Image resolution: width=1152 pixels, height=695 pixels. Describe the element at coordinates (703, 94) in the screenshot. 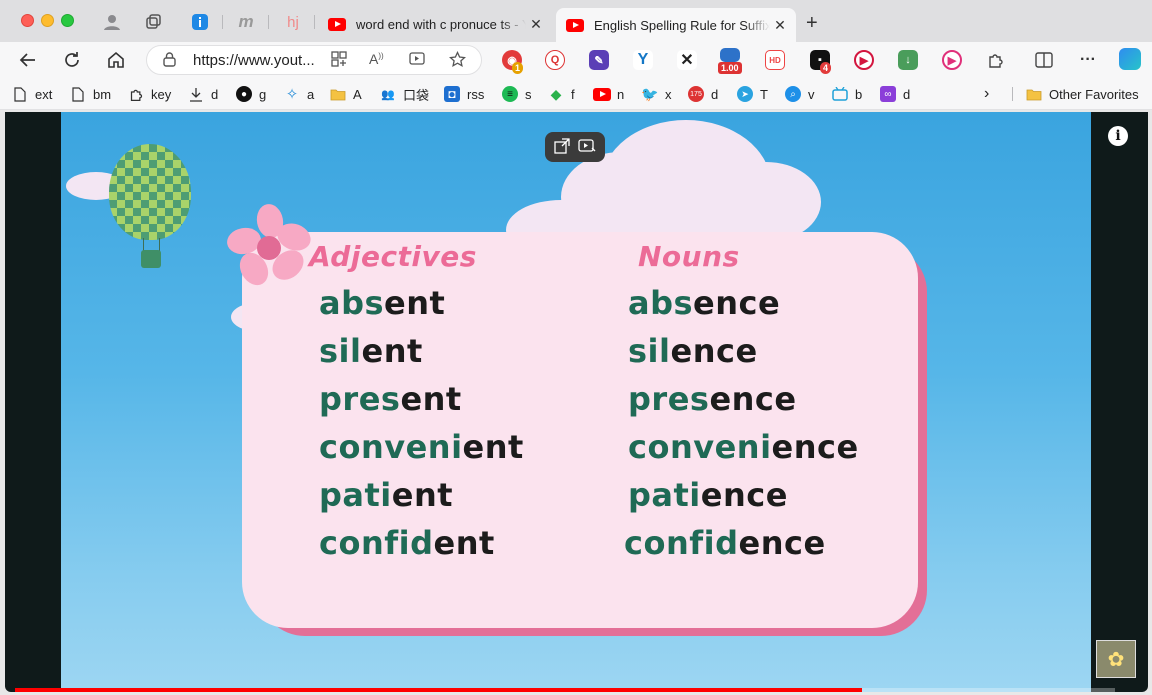

I see `bookmark-d2: 175 d` at that location.